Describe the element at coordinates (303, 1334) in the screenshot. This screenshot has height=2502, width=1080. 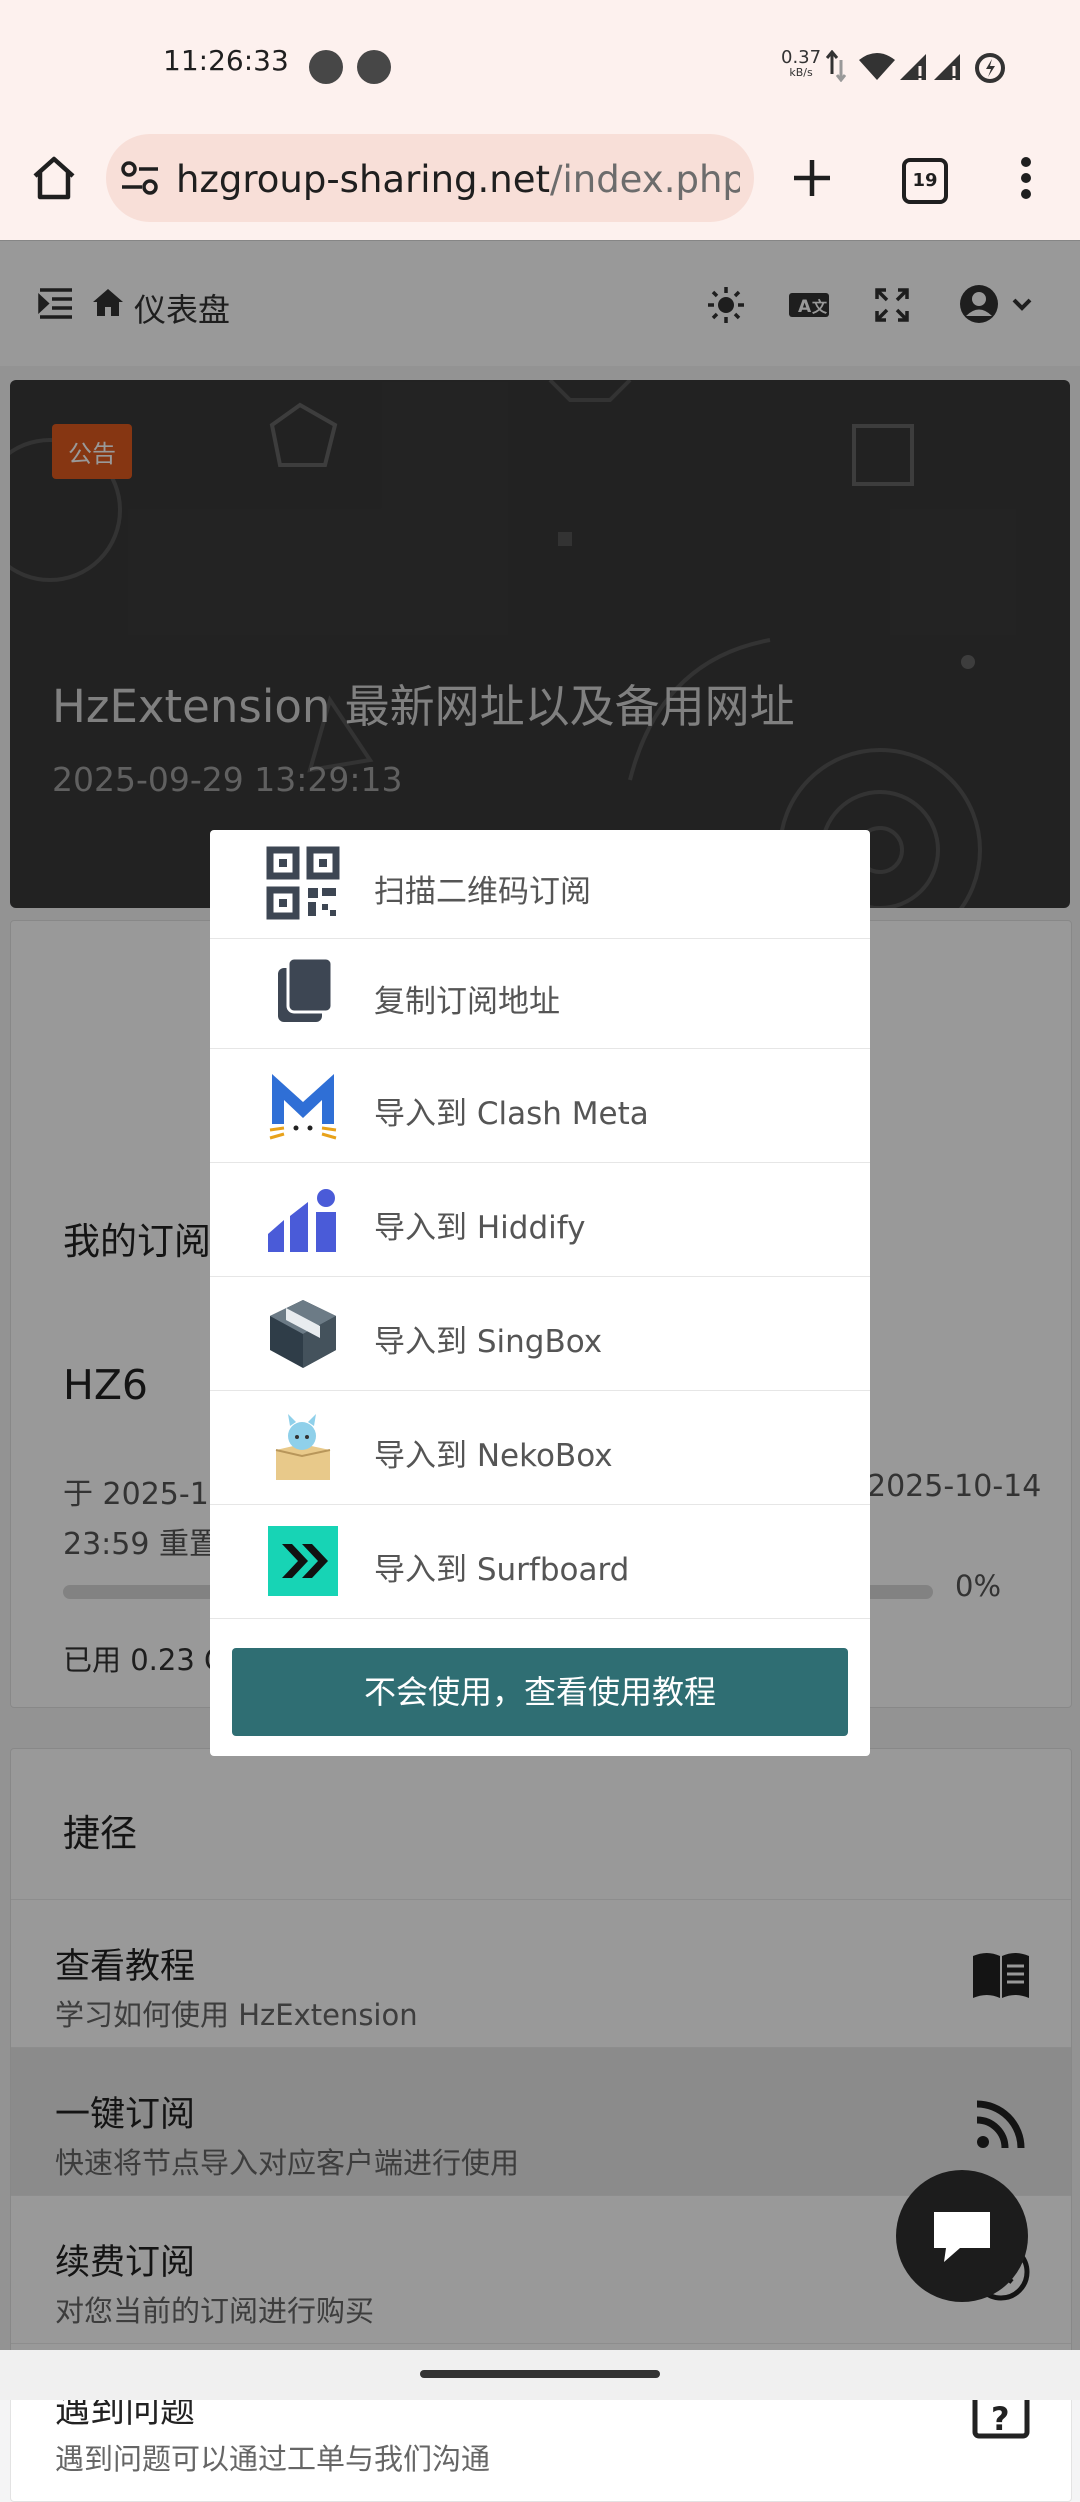
I see `singbox-icon` at that location.